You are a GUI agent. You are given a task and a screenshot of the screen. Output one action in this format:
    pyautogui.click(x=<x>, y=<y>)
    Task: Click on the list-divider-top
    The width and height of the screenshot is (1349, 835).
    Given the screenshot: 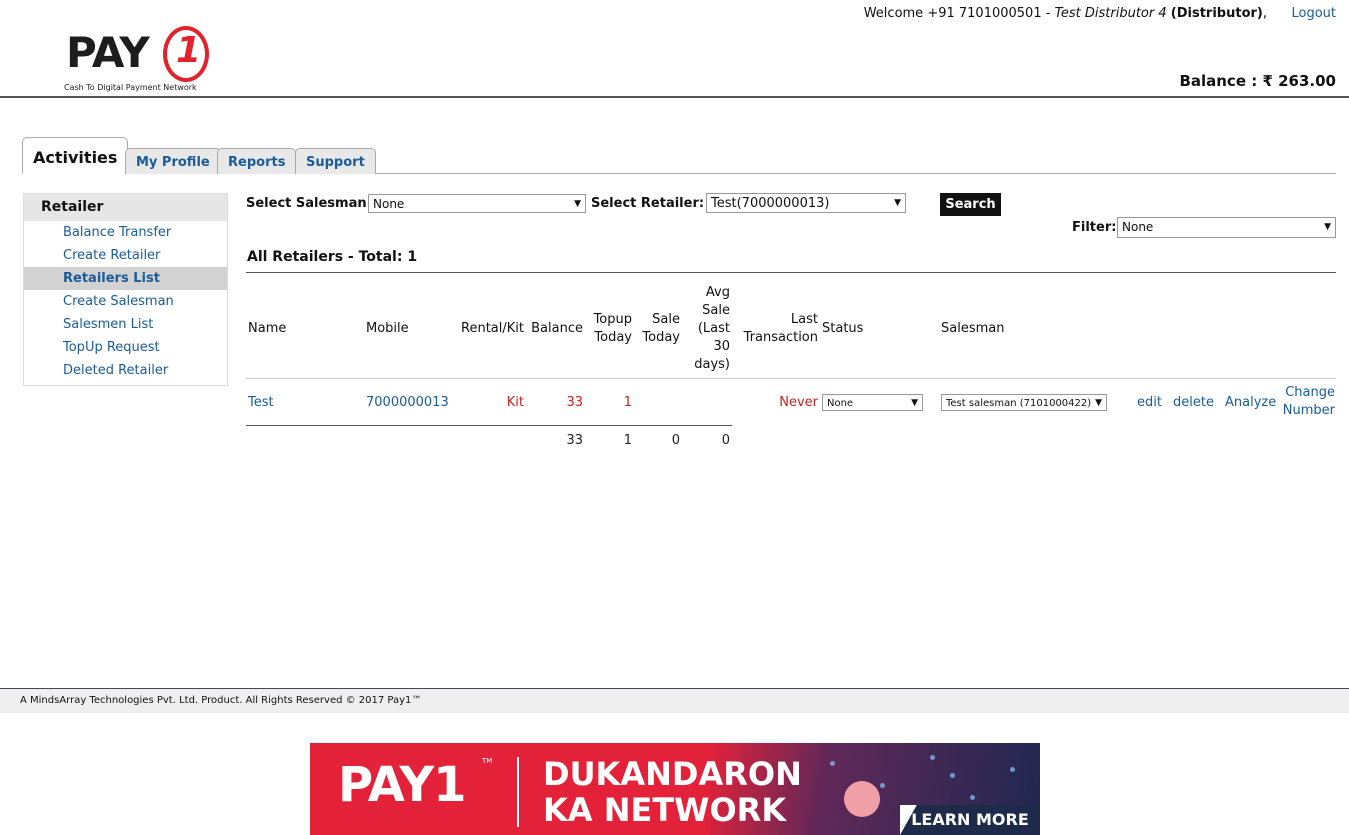 What is the action you would take?
    pyautogui.click(x=791, y=272)
    